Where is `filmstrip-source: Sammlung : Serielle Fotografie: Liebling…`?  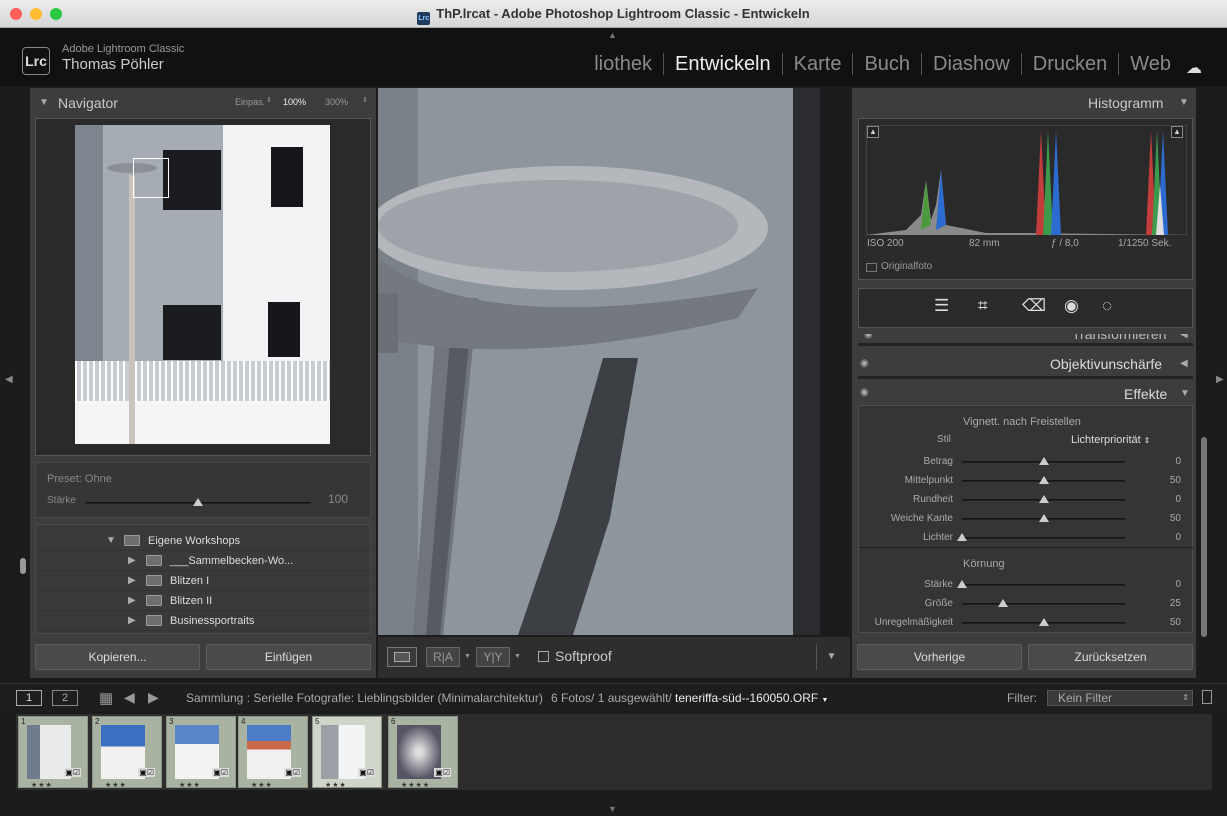 filmstrip-source: Sammlung : Serielle Fotografie: Liebling… is located at coordinates (364, 698).